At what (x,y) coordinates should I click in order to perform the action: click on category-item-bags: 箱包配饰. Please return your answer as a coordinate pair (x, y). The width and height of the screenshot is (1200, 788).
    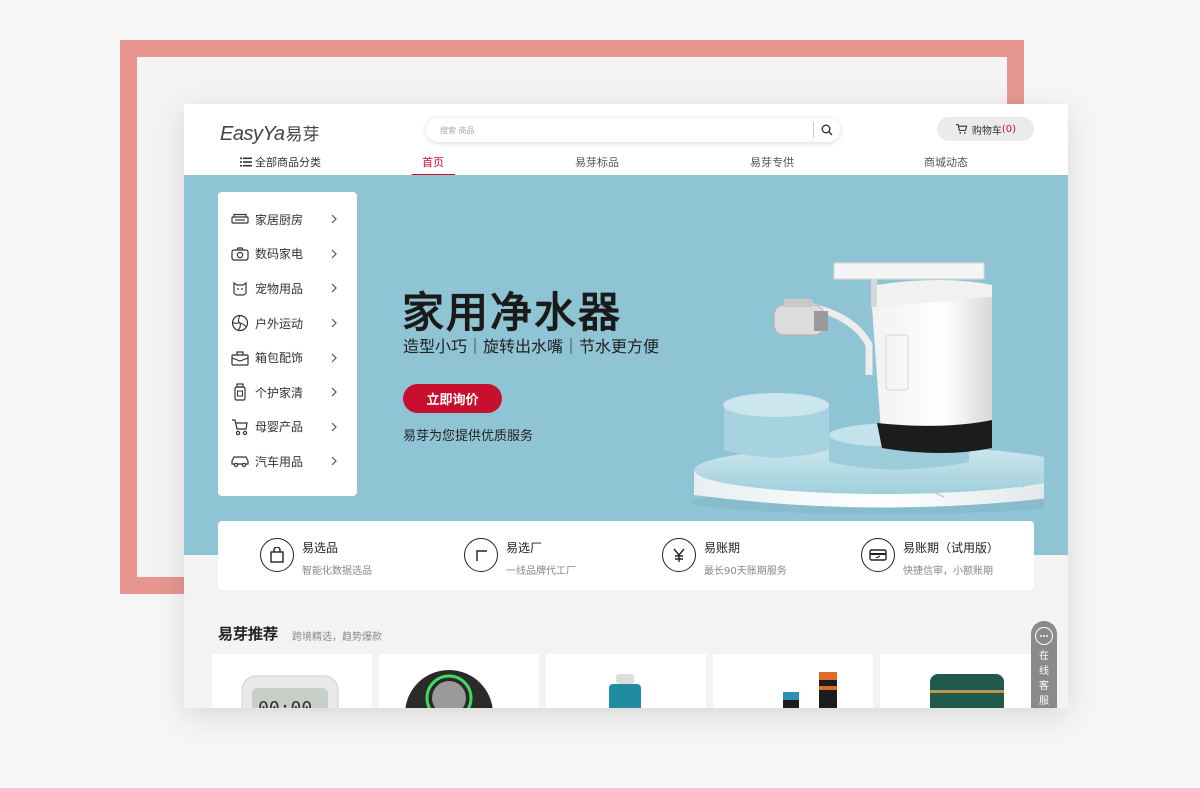
    Looking at the image, I should click on (287, 357).